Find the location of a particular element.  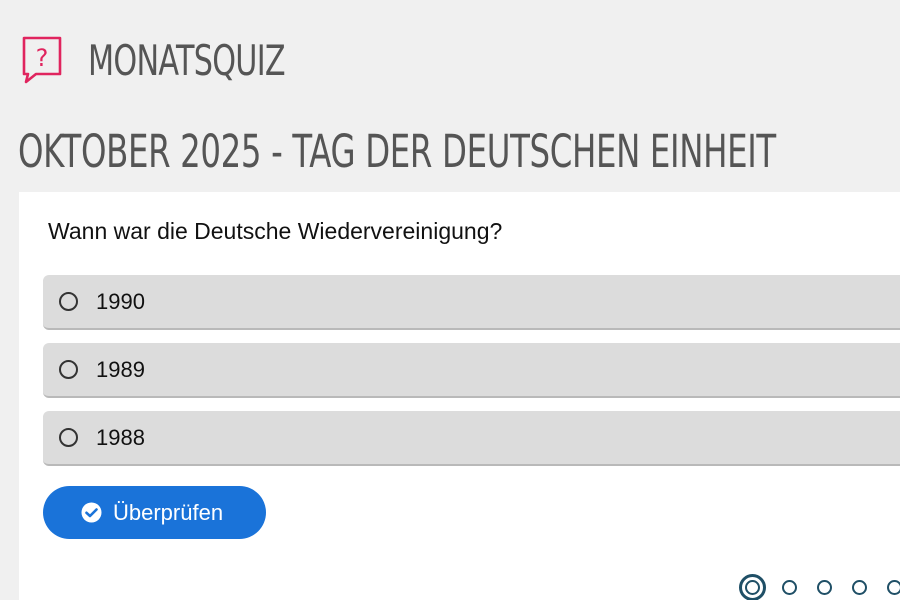

answer-label: 1990 is located at coordinates (120, 301).